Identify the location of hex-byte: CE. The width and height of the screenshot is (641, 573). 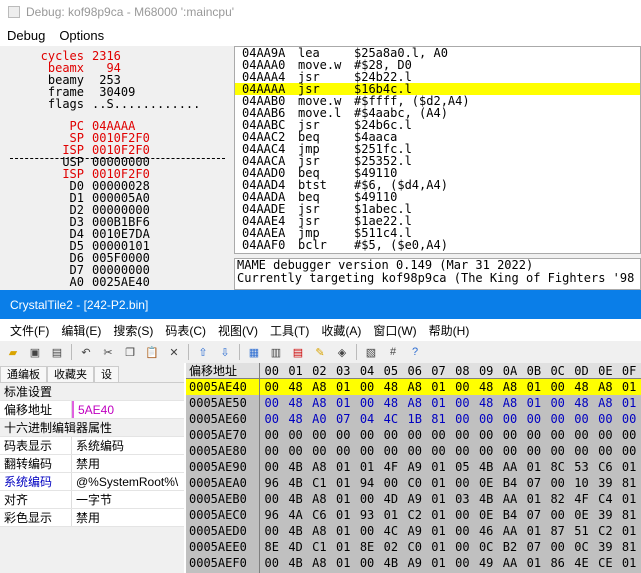
(605, 563).